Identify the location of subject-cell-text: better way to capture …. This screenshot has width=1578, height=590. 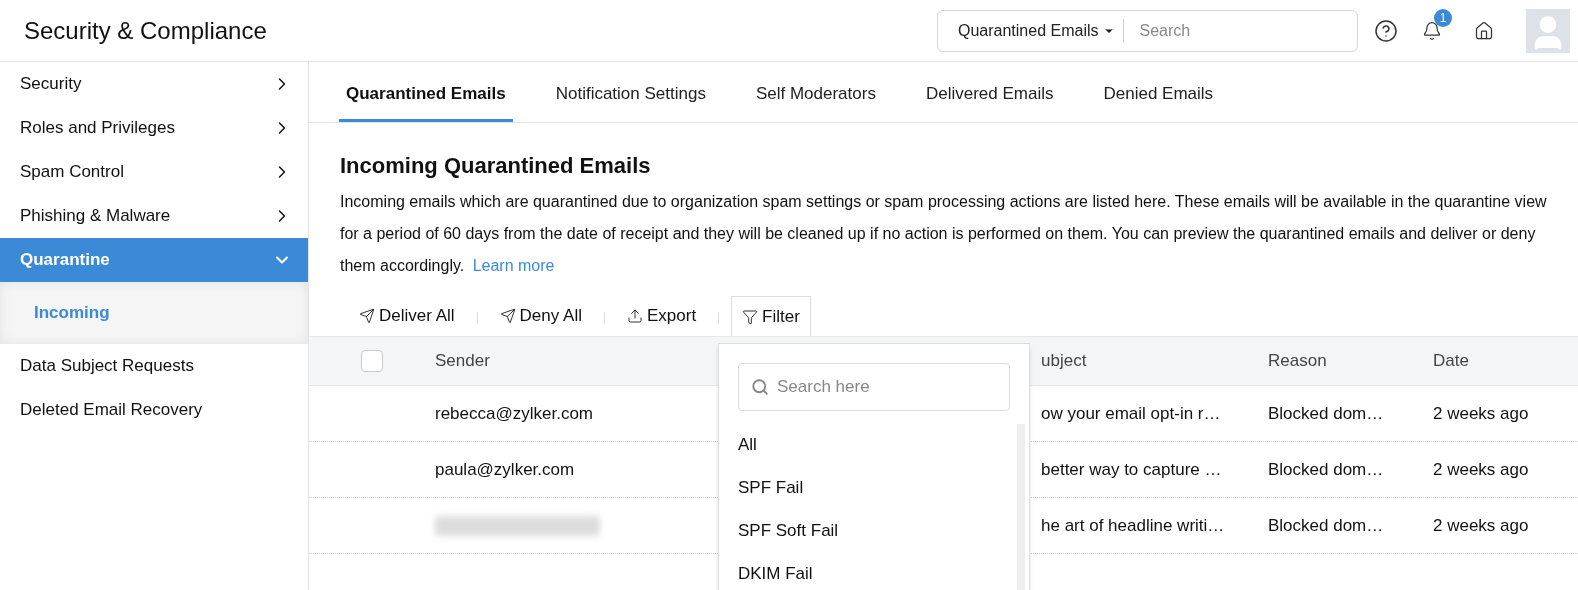
(1132, 469).